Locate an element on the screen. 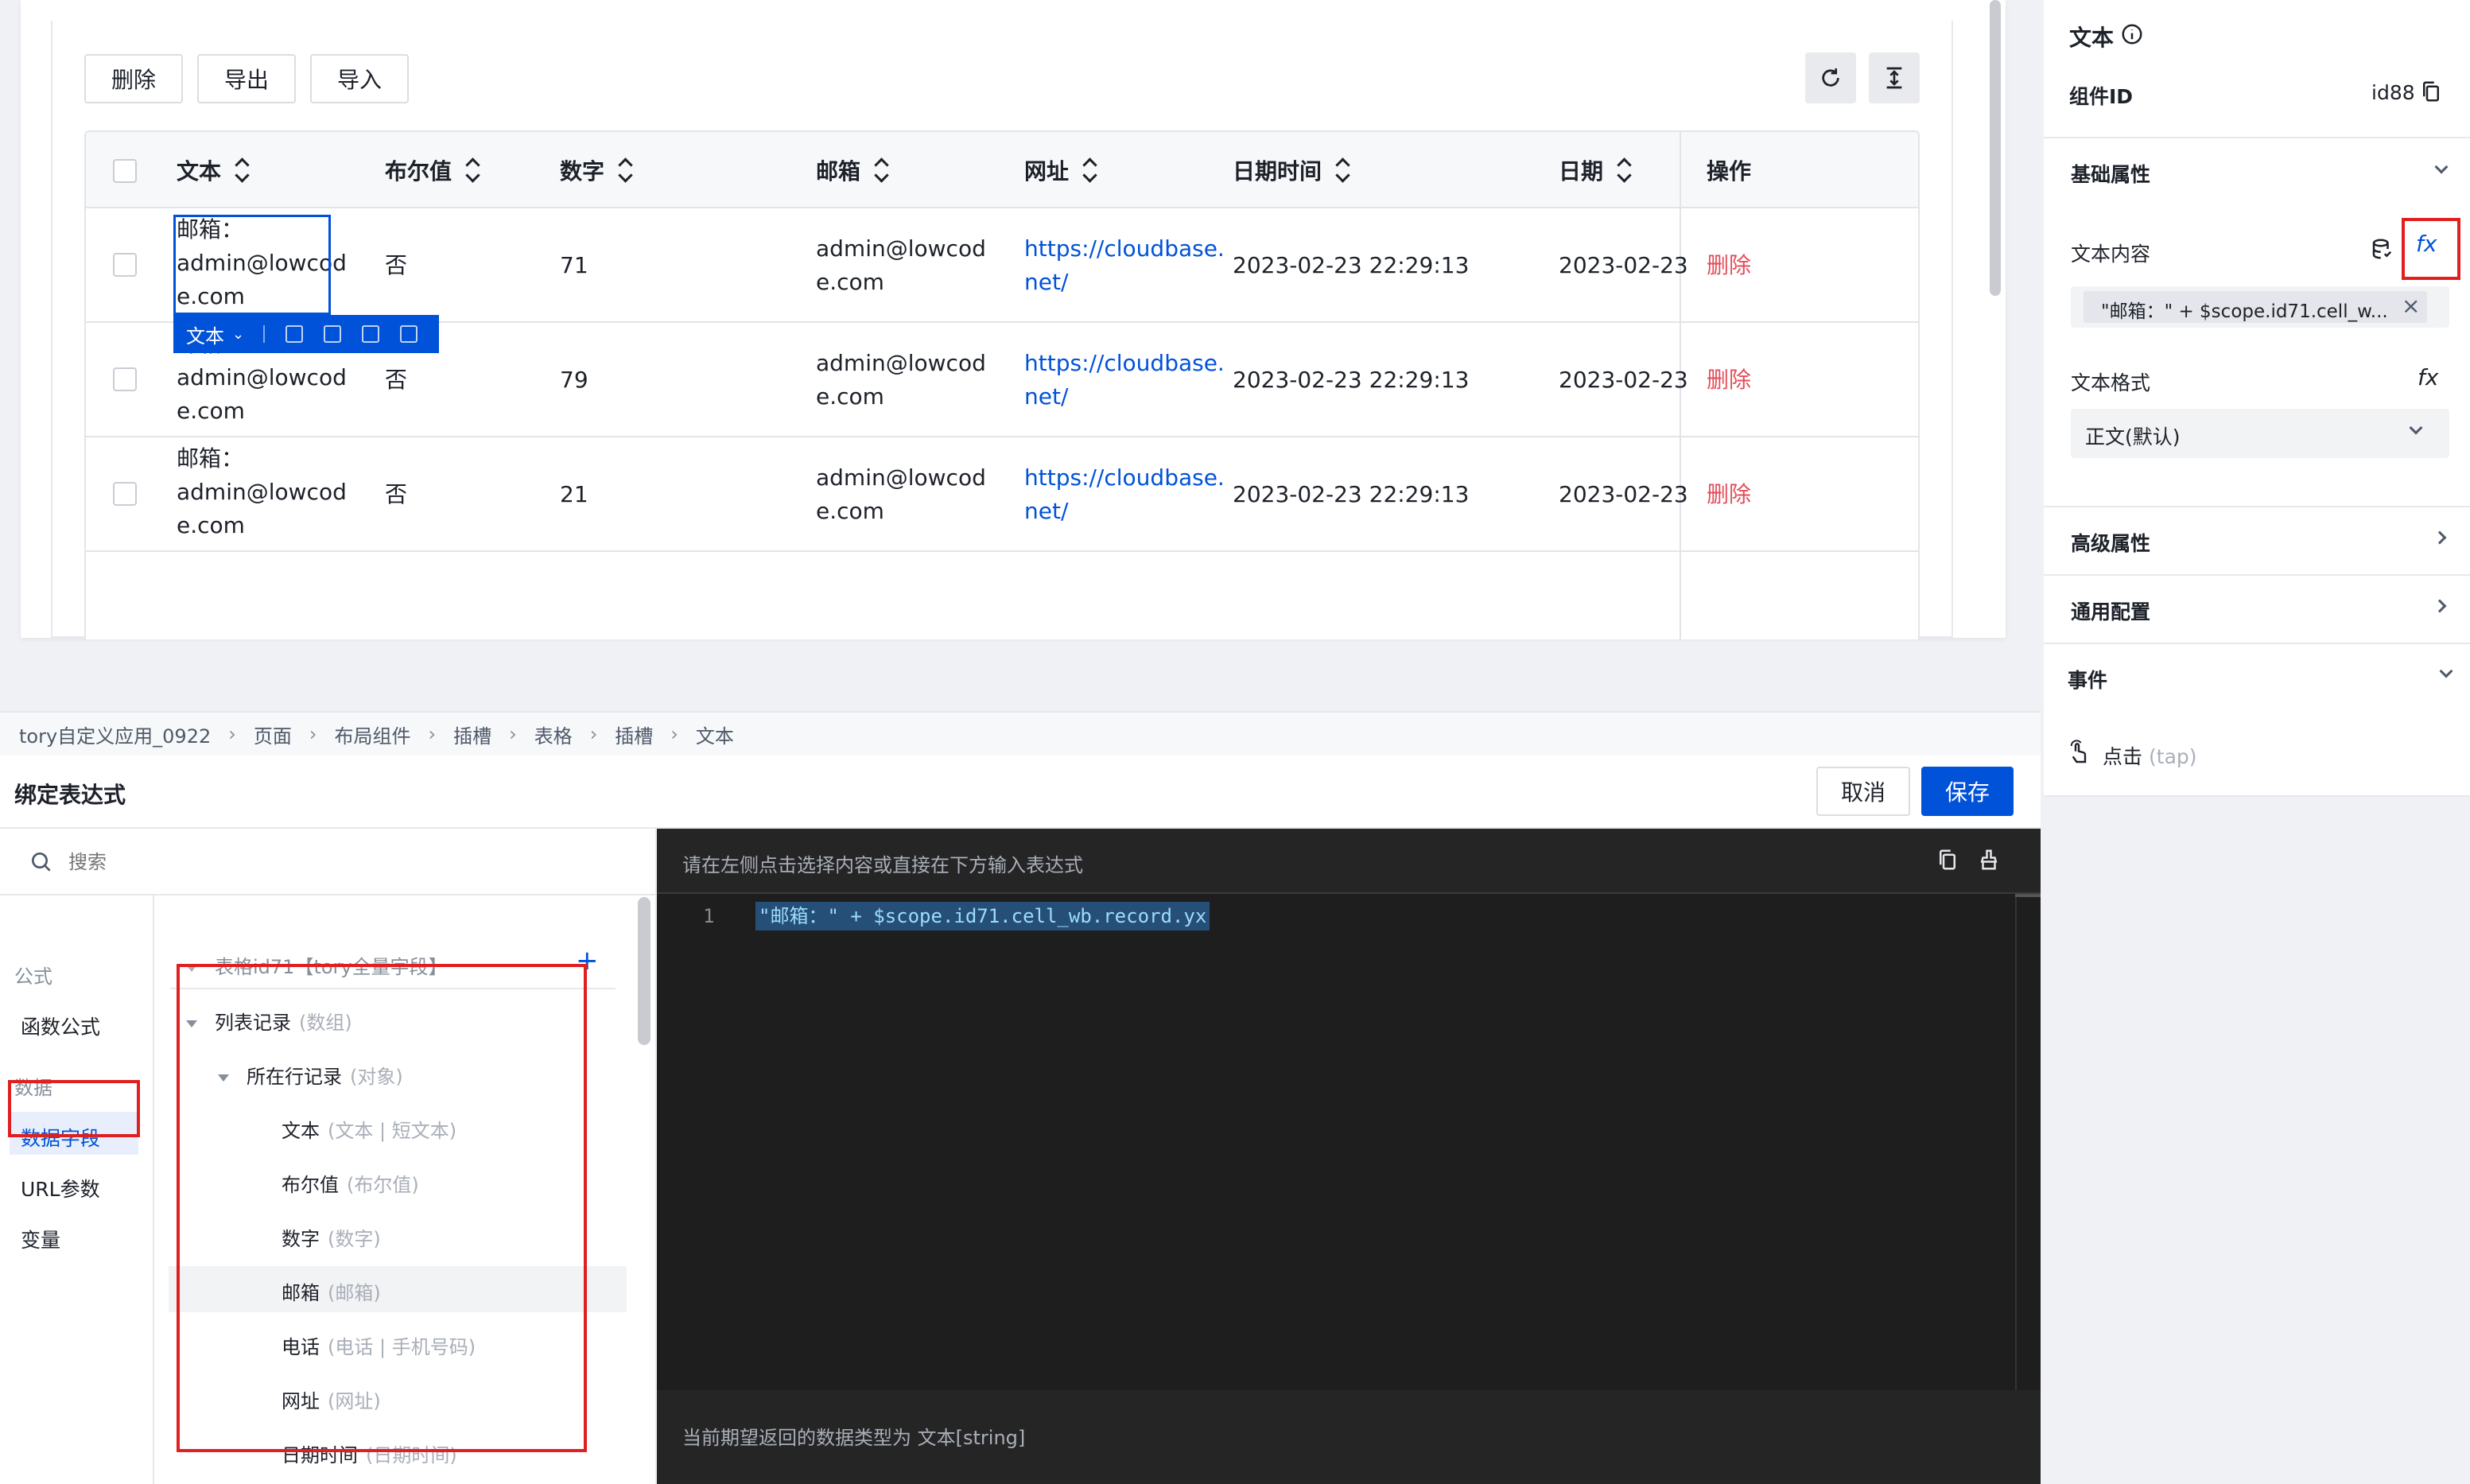 Image resolution: width=2470 pixels, height=1484 pixels. export-button: 导出 is located at coordinates (247, 78).